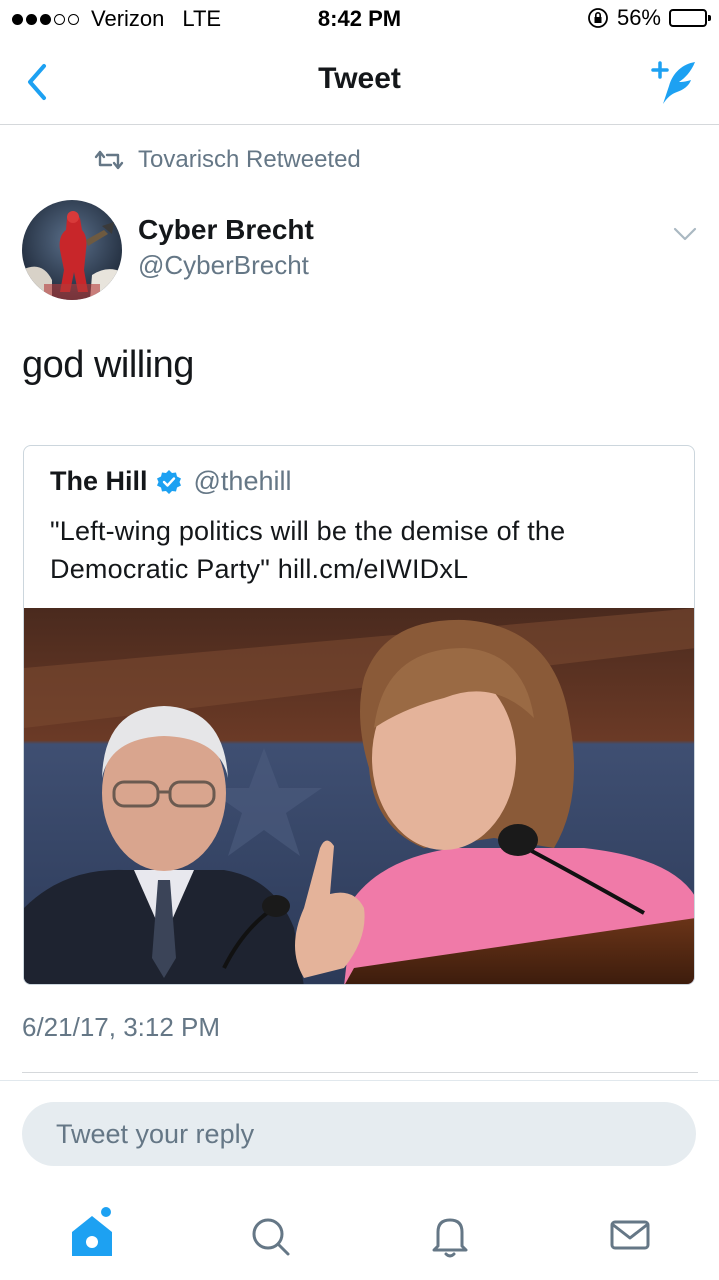 The width and height of the screenshot is (719, 1280). I want to click on reply-input: Tweet your reply, so click(359, 1134).